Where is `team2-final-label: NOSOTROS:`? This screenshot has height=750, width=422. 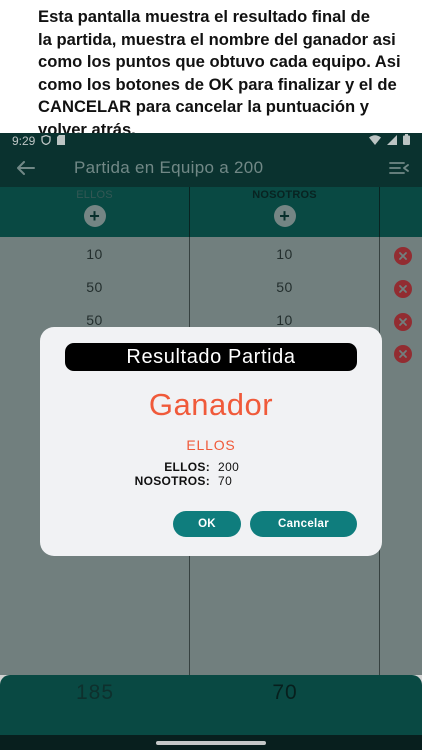
team2-final-label: NOSOTROS: is located at coordinates (172, 481).